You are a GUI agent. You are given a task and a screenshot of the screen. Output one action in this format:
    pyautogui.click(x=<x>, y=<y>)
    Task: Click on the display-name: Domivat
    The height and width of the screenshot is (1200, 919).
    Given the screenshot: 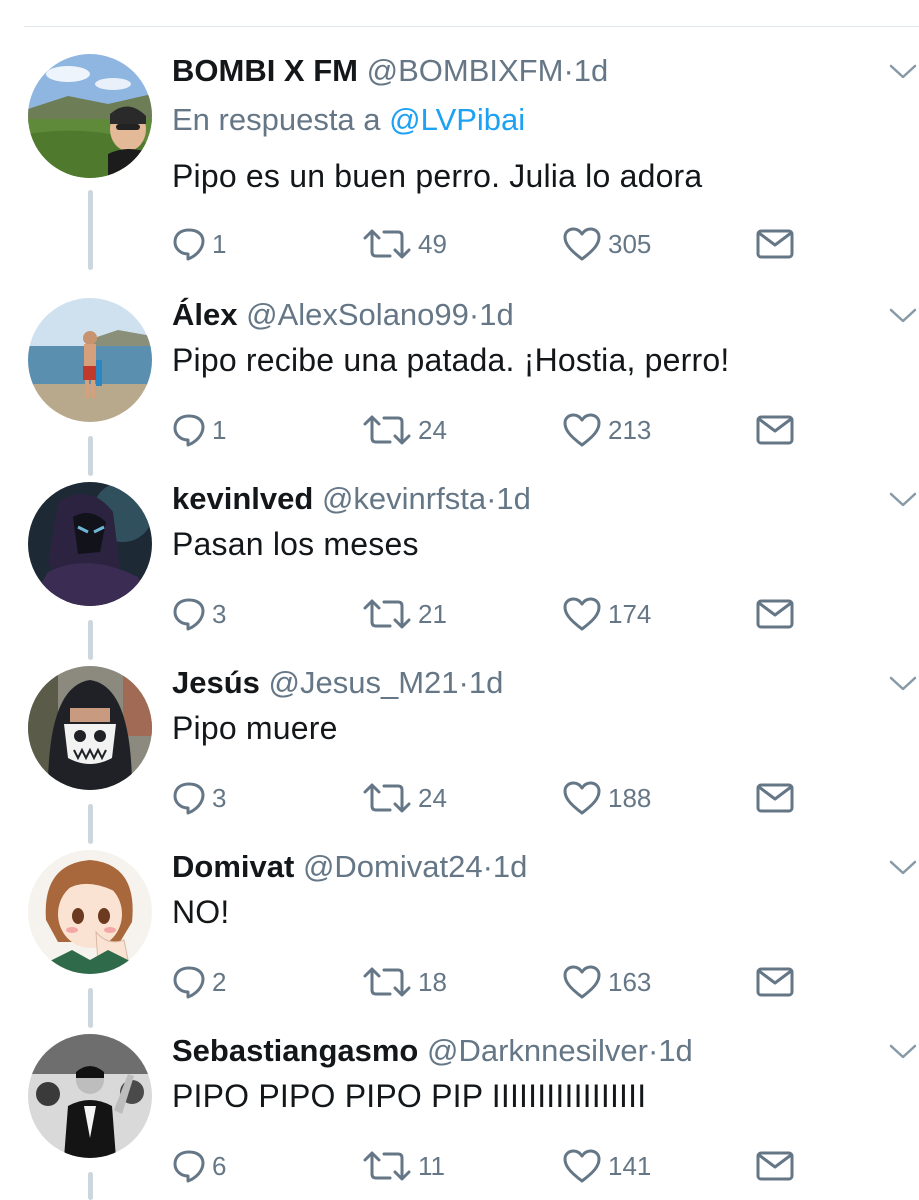 What is the action you would take?
    pyautogui.click(x=233, y=866)
    